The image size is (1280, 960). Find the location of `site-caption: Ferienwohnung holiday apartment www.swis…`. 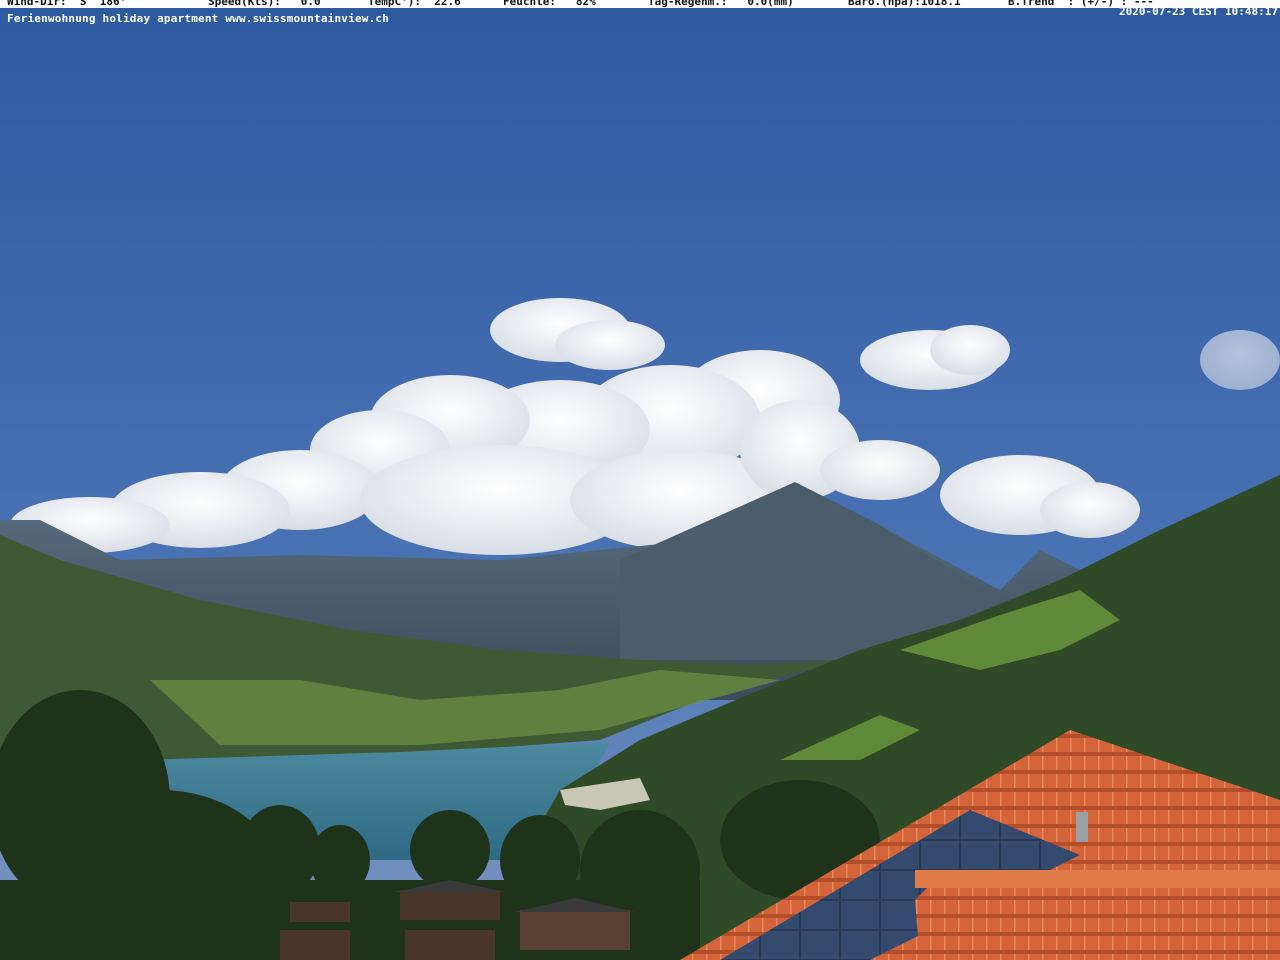

site-caption: Ferienwohnung holiday apartment www.swis… is located at coordinates (198, 18).